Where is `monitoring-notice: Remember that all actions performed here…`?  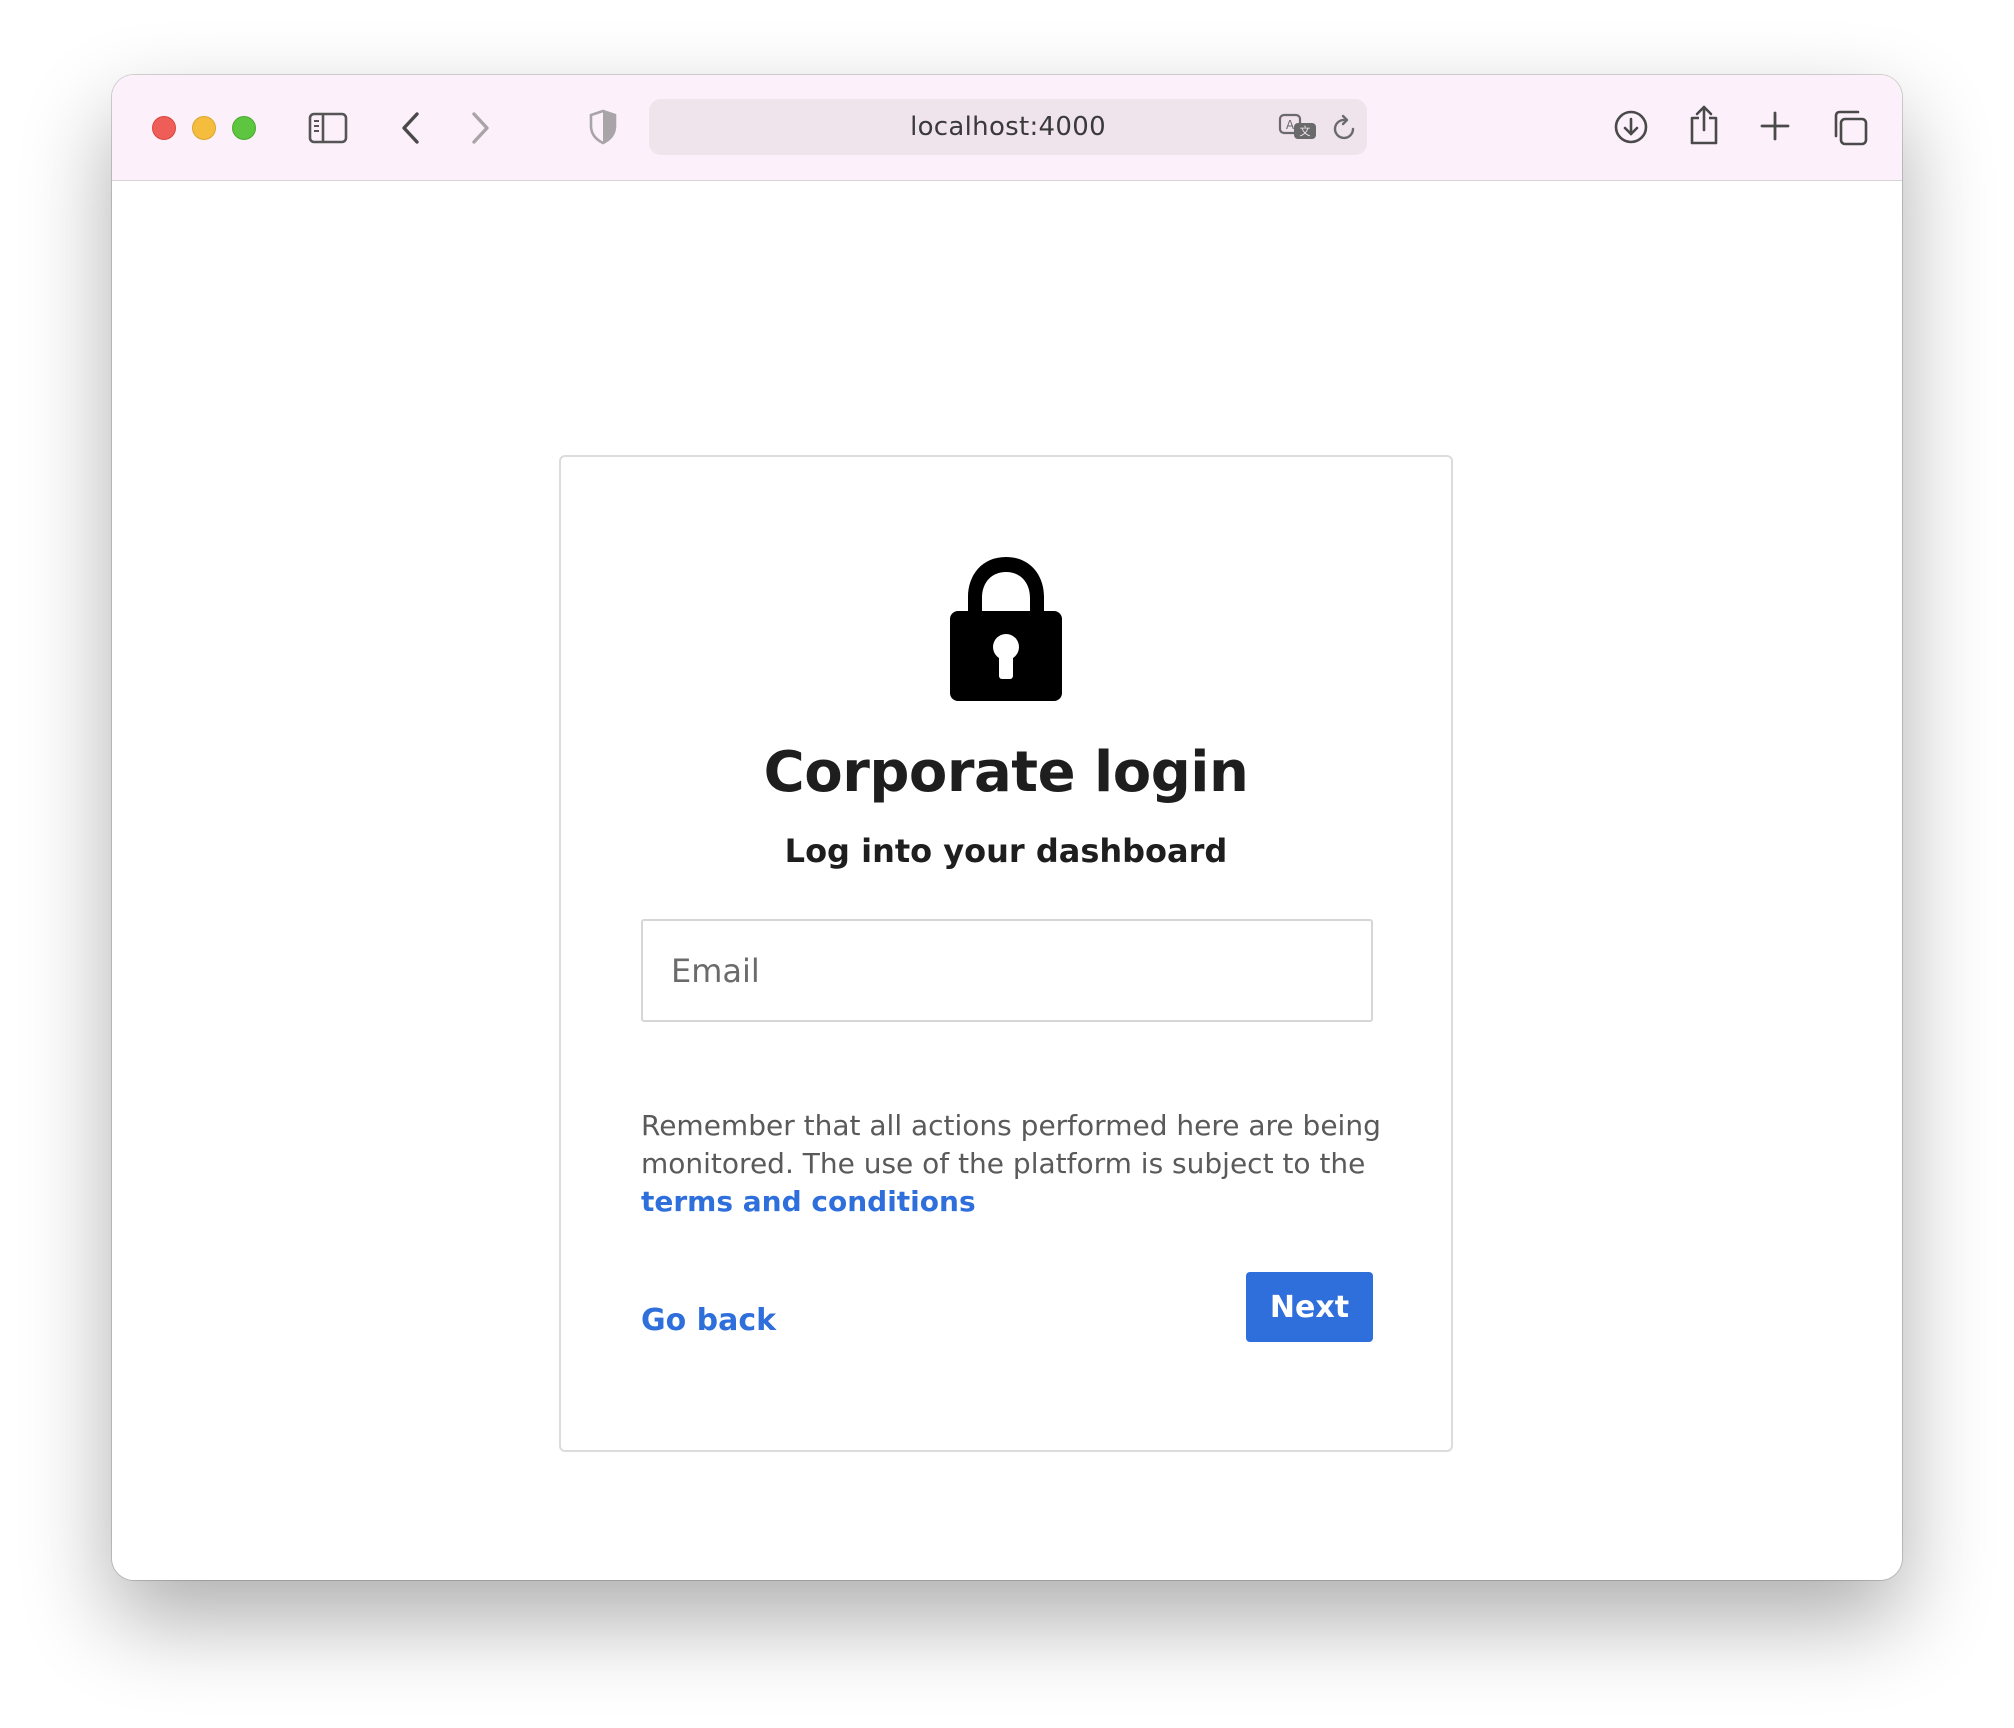 monitoring-notice: Remember that all actions performed here… is located at coordinates (1011, 1164).